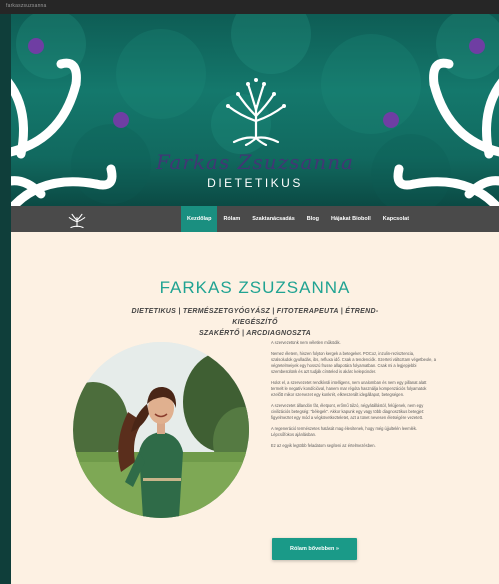 This screenshot has height=584, width=499. What do you see at coordinates (273, 219) in the screenshot?
I see `nav-item-szaktanacsadas: Szaktanácsadás` at bounding box center [273, 219].